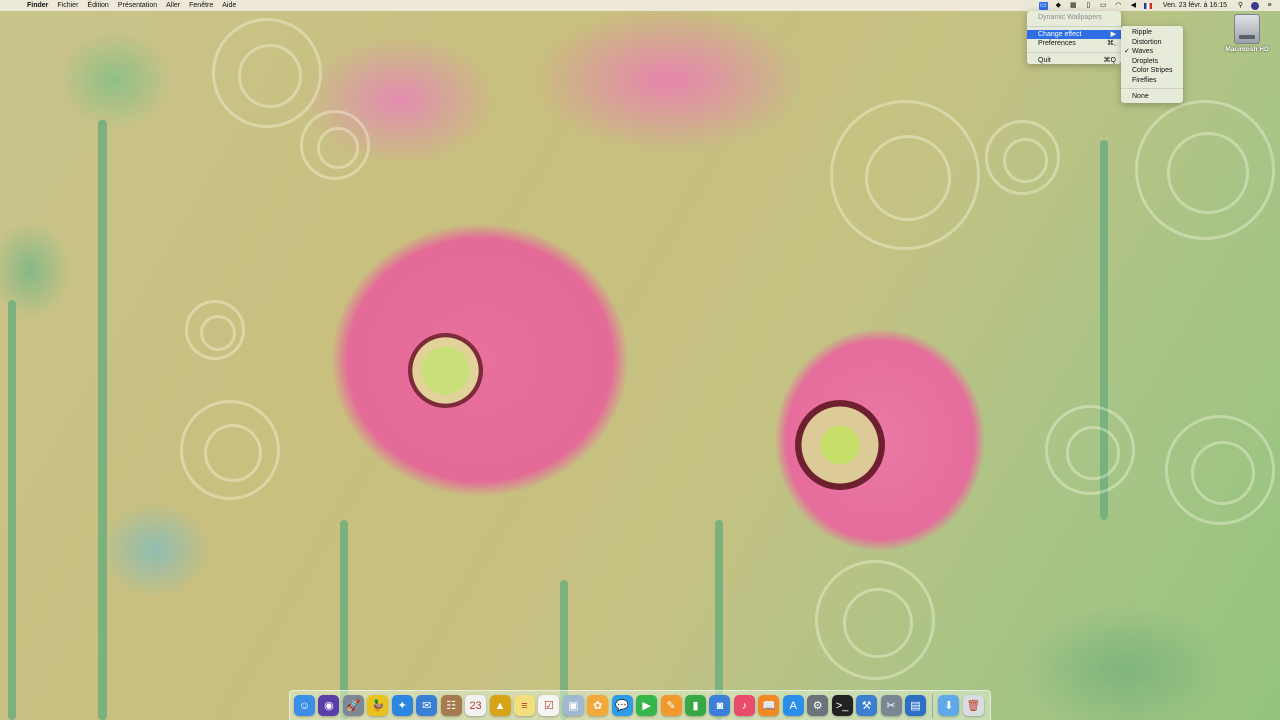  Describe the element at coordinates (1118, 6) in the screenshot. I see `wifi-icon: ◠` at that location.